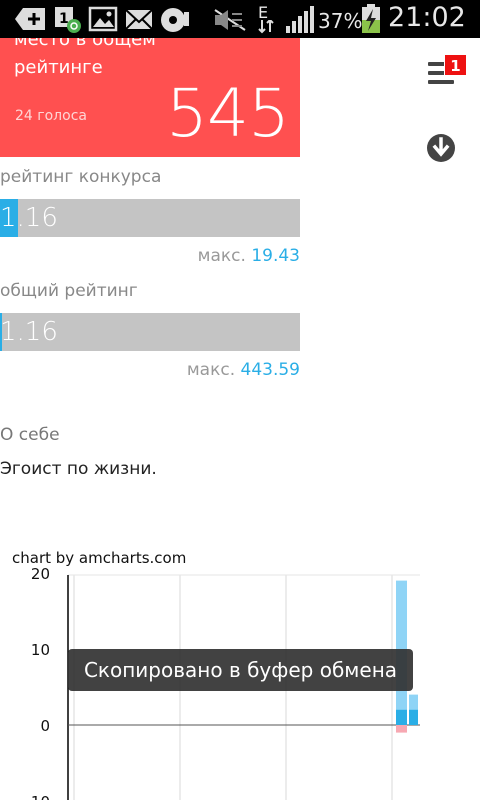  What do you see at coordinates (275, 256) in the screenshot?
I see `contest-max-value: 19.43` at bounding box center [275, 256].